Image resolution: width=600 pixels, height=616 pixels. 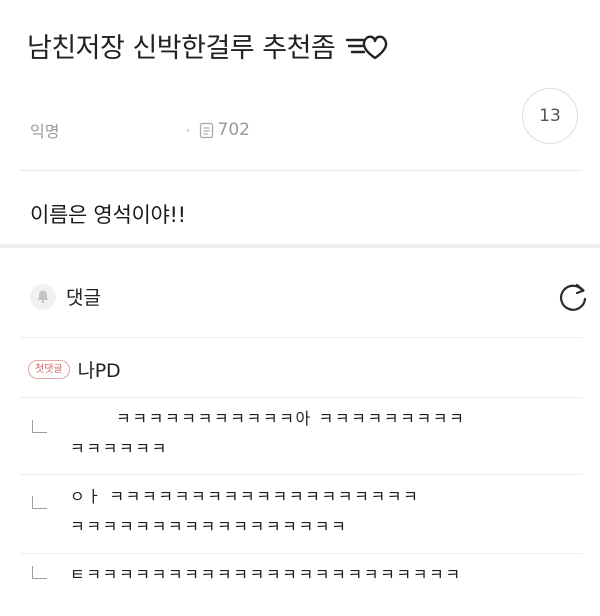 What do you see at coordinates (74, 369) in the screenshot?
I see `comment-item: 첫댓글 나PD` at bounding box center [74, 369].